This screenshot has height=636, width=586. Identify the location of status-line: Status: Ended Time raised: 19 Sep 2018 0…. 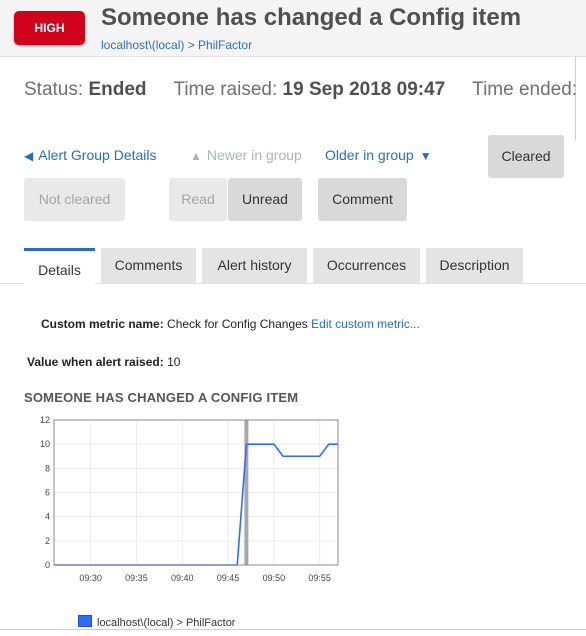
(300, 90).